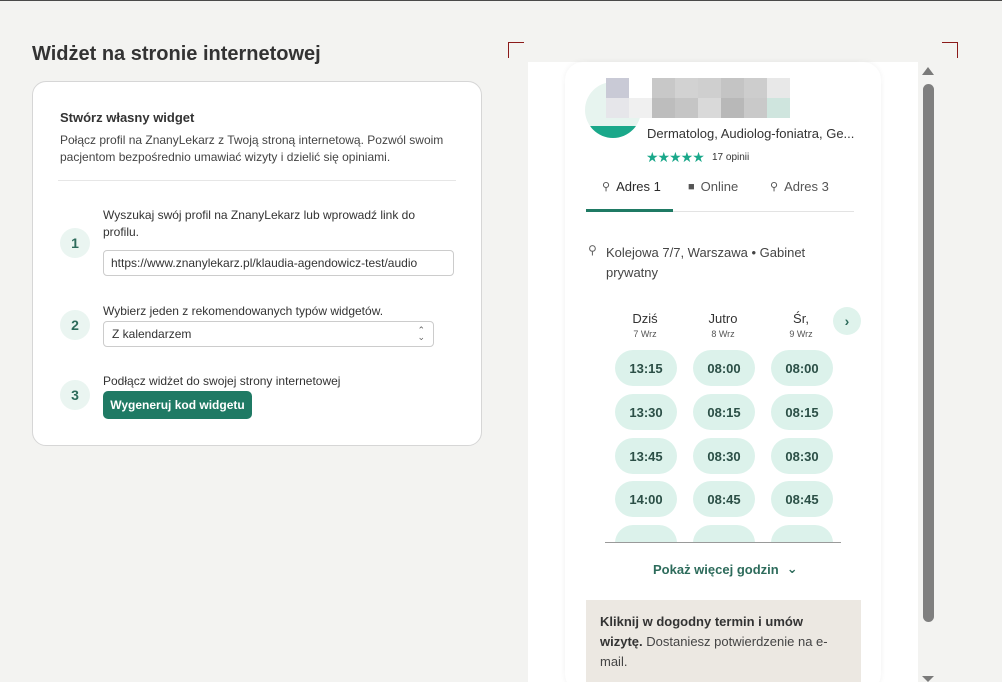  I want to click on chevron-right-icon: ›, so click(847, 321).